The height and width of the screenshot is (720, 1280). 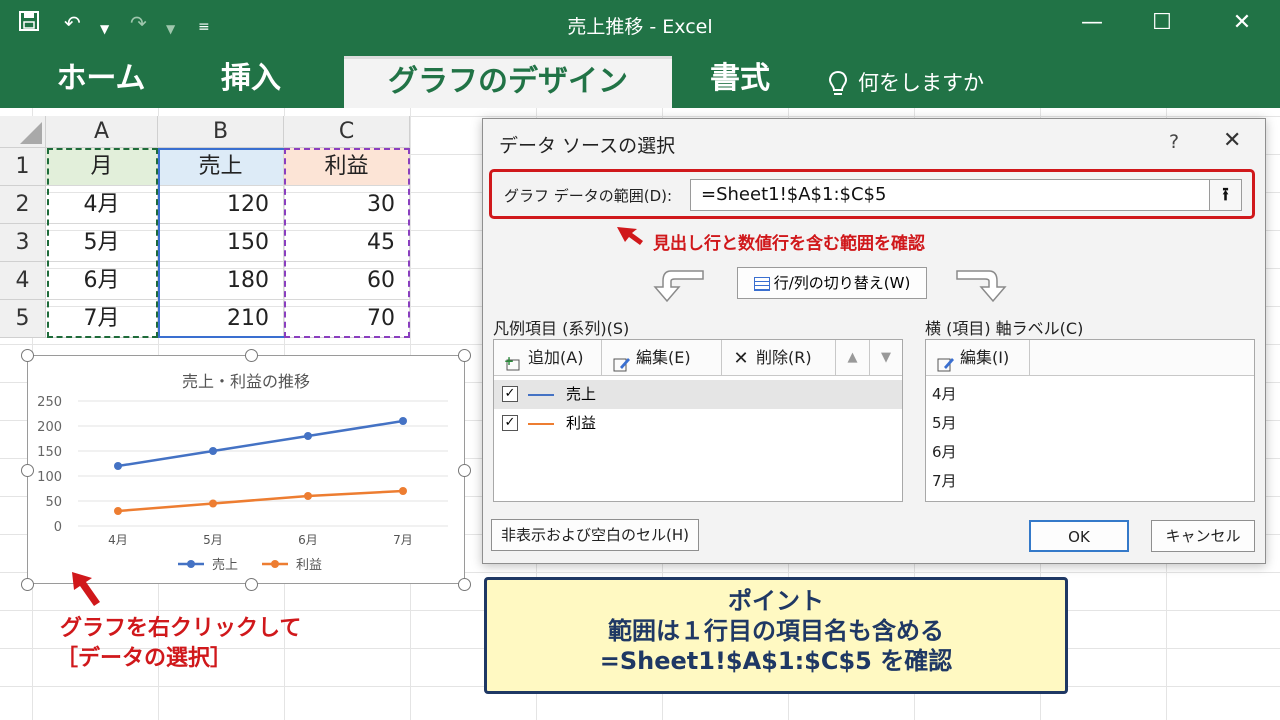 I want to click on axis-label-item: 4月, so click(x=944, y=394).